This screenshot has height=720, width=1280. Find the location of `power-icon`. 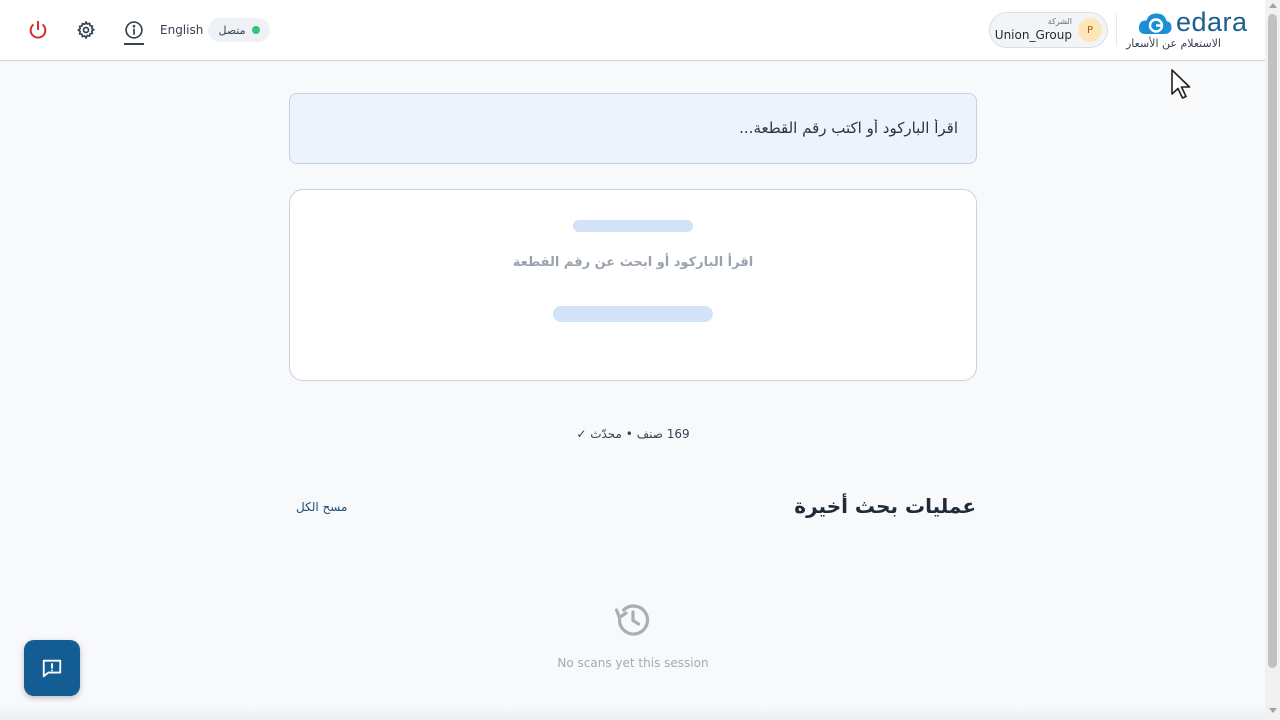

power-icon is located at coordinates (38, 29).